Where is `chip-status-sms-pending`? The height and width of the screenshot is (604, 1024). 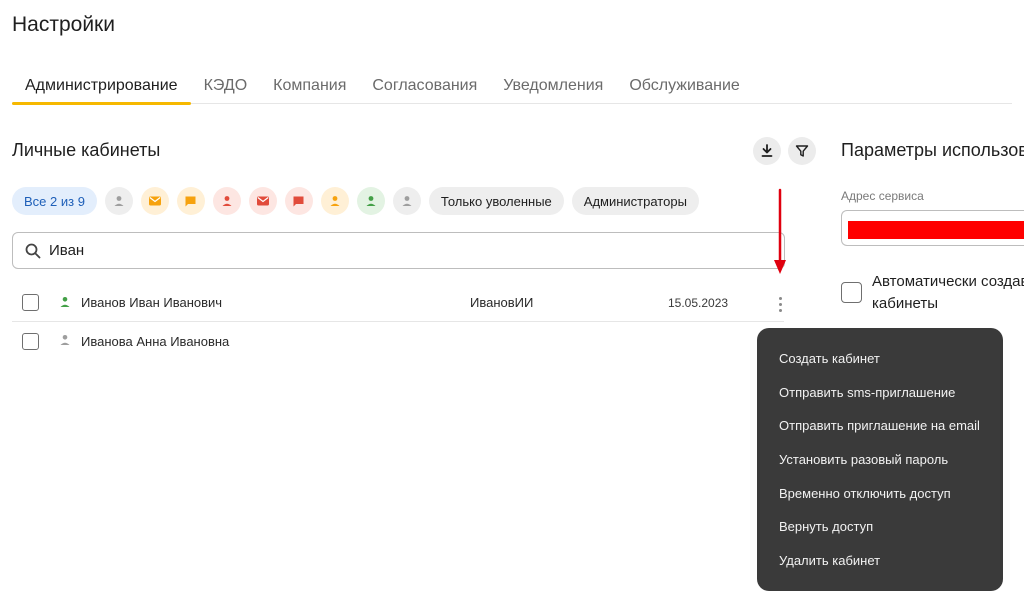
chip-status-sms-pending is located at coordinates (190, 201).